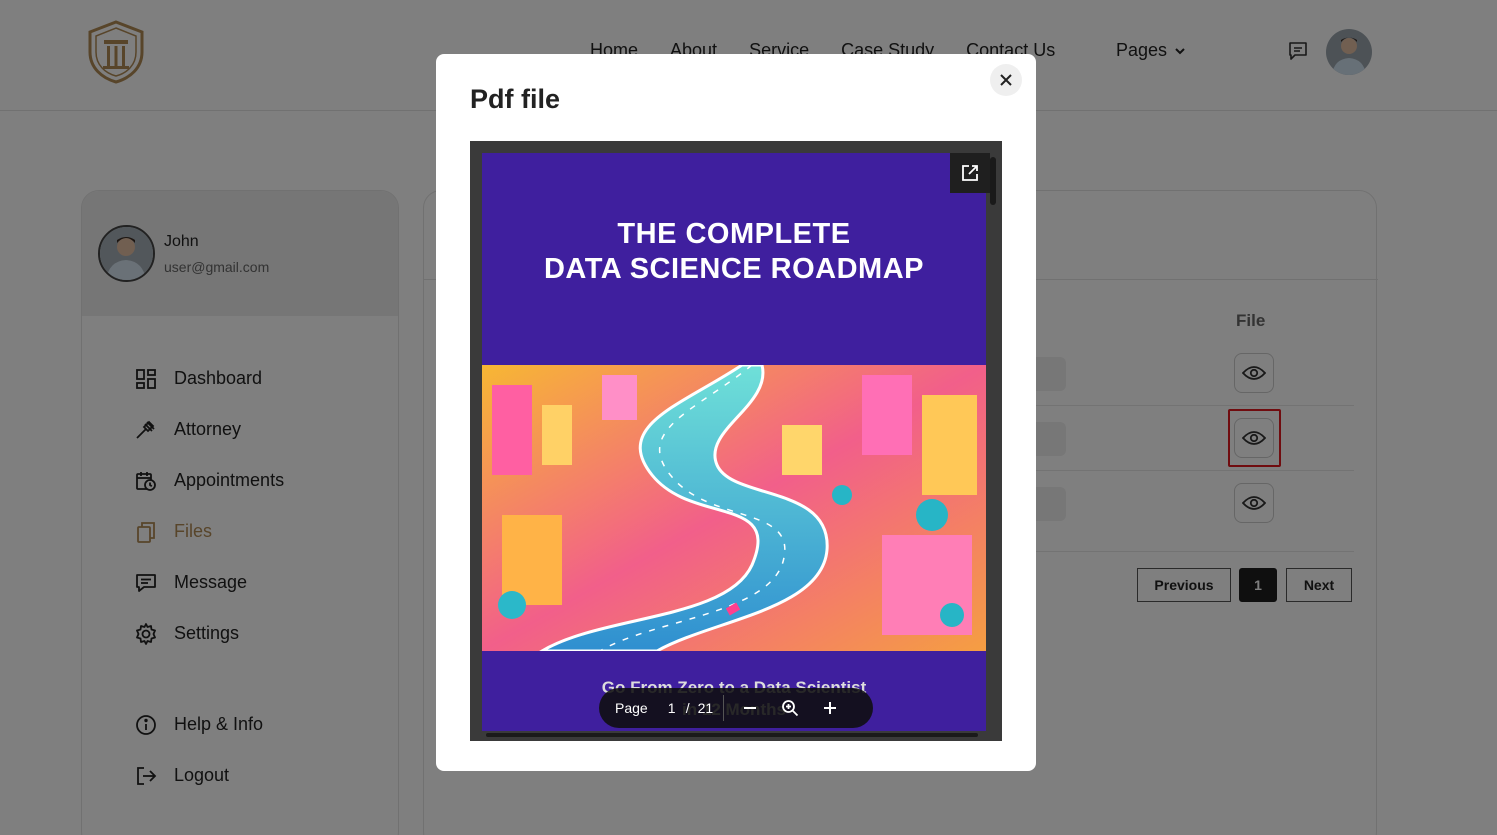 Image resolution: width=1497 pixels, height=835 pixels. Describe the element at coordinates (705, 708) in the screenshot. I see `total-pages: 21` at that location.